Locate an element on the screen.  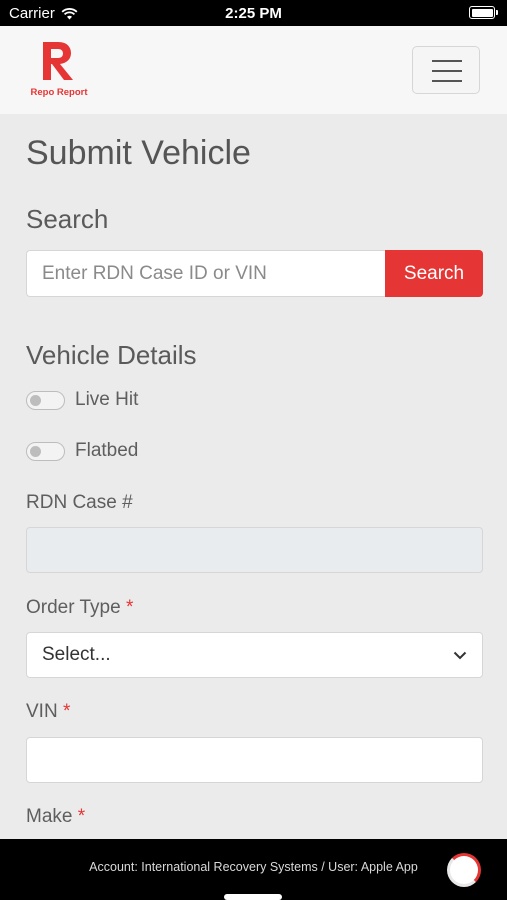
rdn-case-field is located at coordinates (254, 550).